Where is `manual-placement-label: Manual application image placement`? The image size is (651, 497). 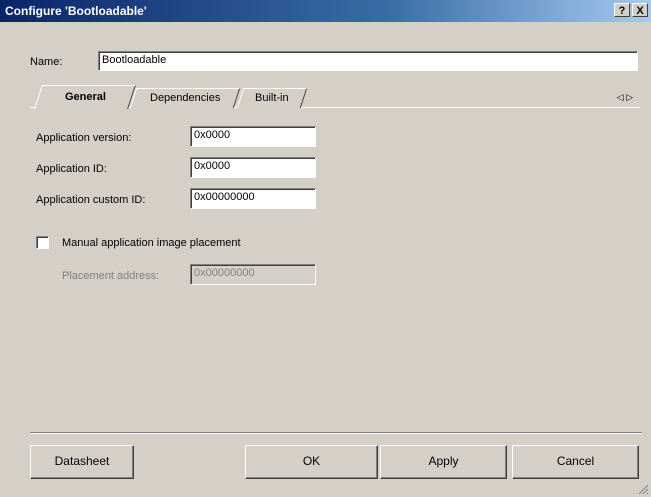 manual-placement-label: Manual application image placement is located at coordinates (151, 243).